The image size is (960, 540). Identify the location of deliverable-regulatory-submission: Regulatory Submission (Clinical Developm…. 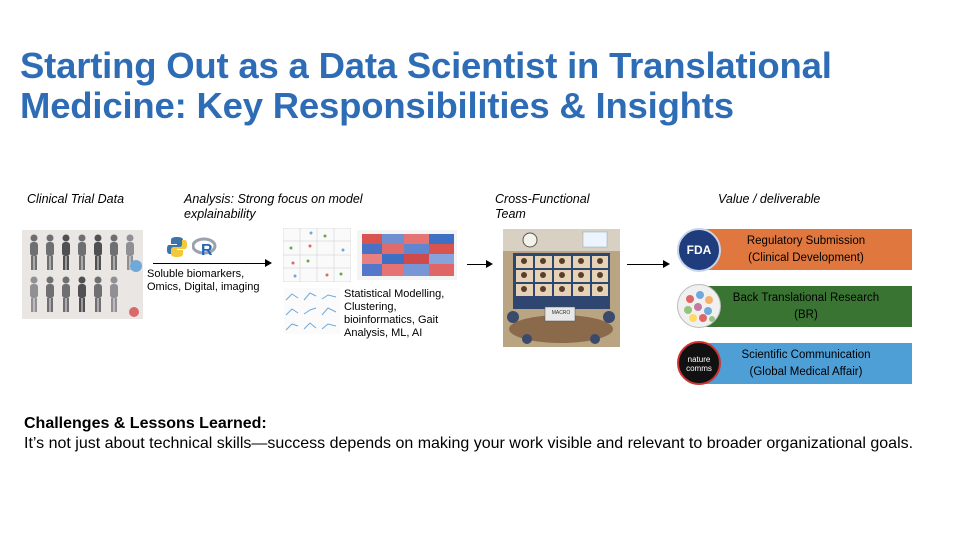
(806, 249).